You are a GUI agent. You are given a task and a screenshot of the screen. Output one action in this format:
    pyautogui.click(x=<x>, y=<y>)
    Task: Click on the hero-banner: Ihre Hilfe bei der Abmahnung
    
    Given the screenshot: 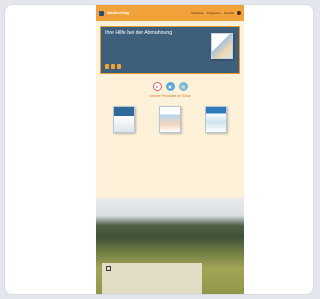 What is the action you would take?
    pyautogui.click(x=170, y=50)
    